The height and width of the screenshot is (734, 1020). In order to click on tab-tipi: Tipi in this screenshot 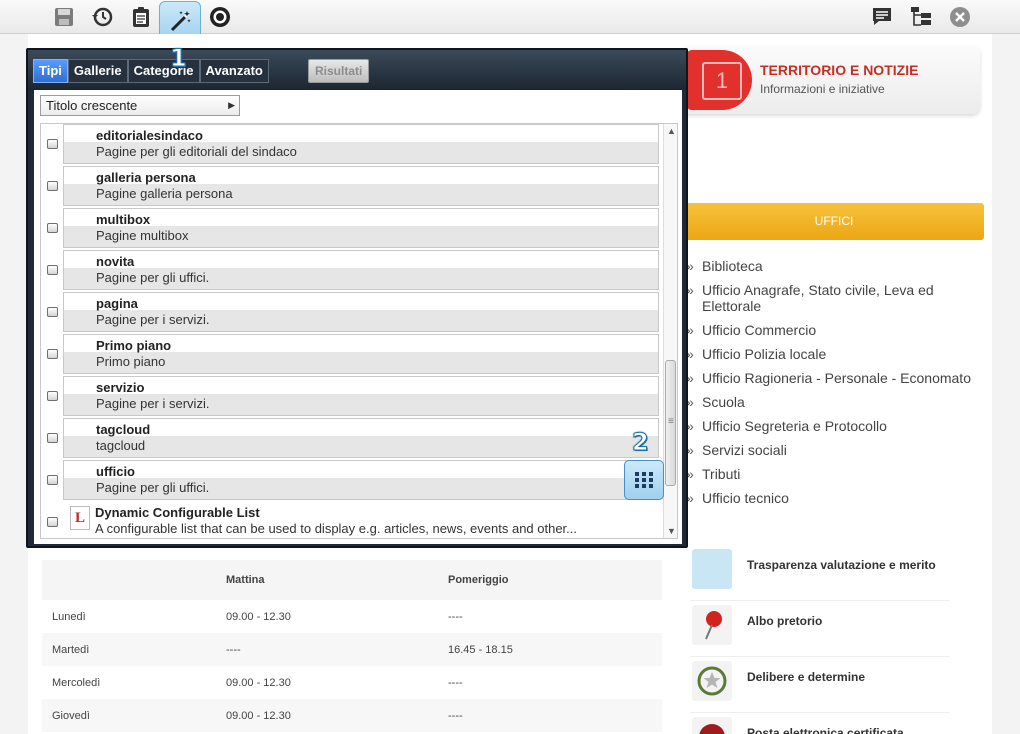, I will do `click(50, 71)`.